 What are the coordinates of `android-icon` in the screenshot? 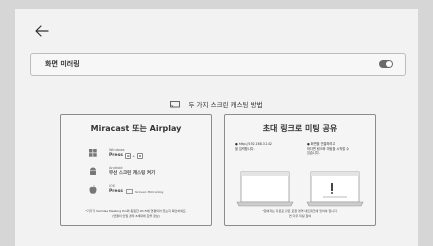 It's located at (93, 171).